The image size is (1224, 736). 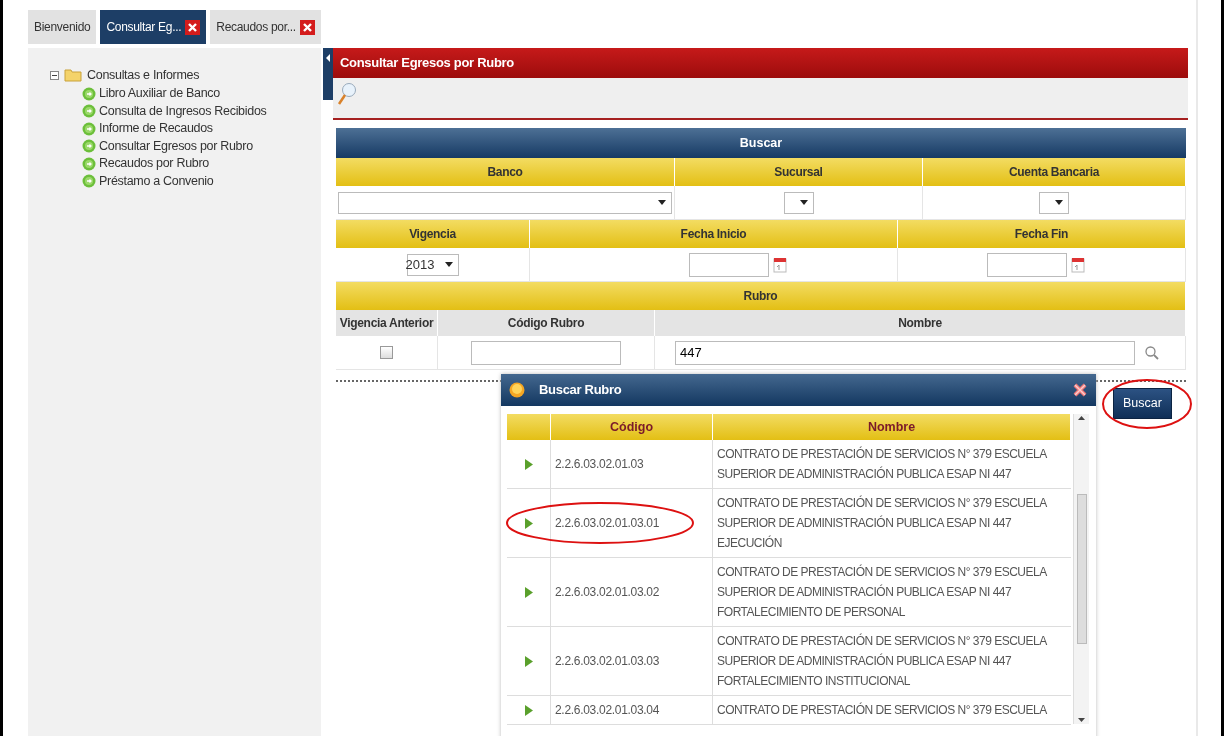 What do you see at coordinates (632, 661) in the screenshot?
I see `table-cell: 2.2.6.03.02.01.03.03` at bounding box center [632, 661].